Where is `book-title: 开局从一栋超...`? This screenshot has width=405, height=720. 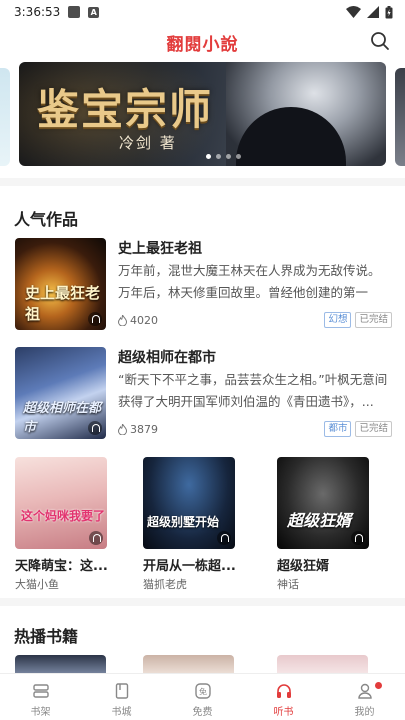
book-title: 开局从一栋超... is located at coordinates (189, 566).